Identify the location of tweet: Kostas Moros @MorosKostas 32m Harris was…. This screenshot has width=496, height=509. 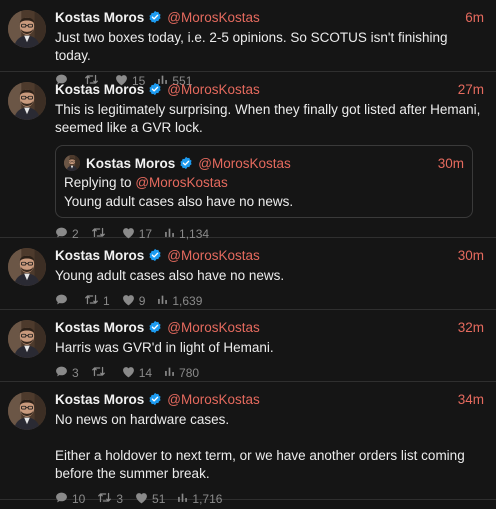
(248, 346).